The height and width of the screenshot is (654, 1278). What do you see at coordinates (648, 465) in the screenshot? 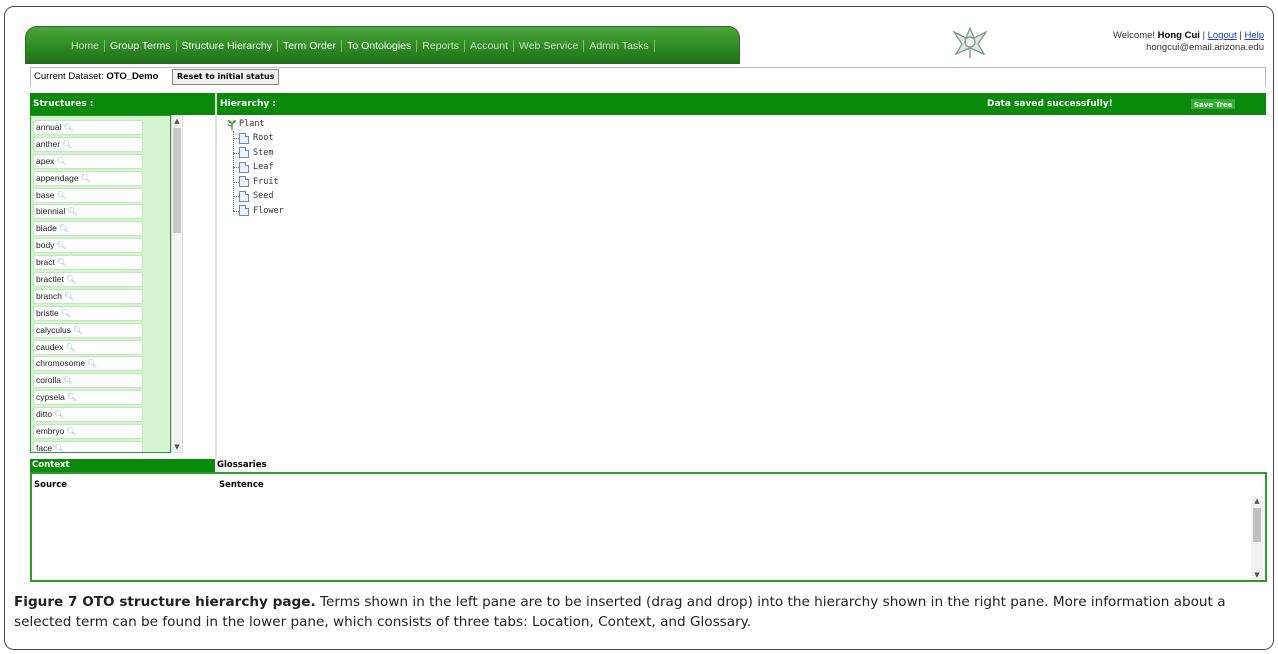
I see `lower-tabs: Context Glossaries` at bounding box center [648, 465].